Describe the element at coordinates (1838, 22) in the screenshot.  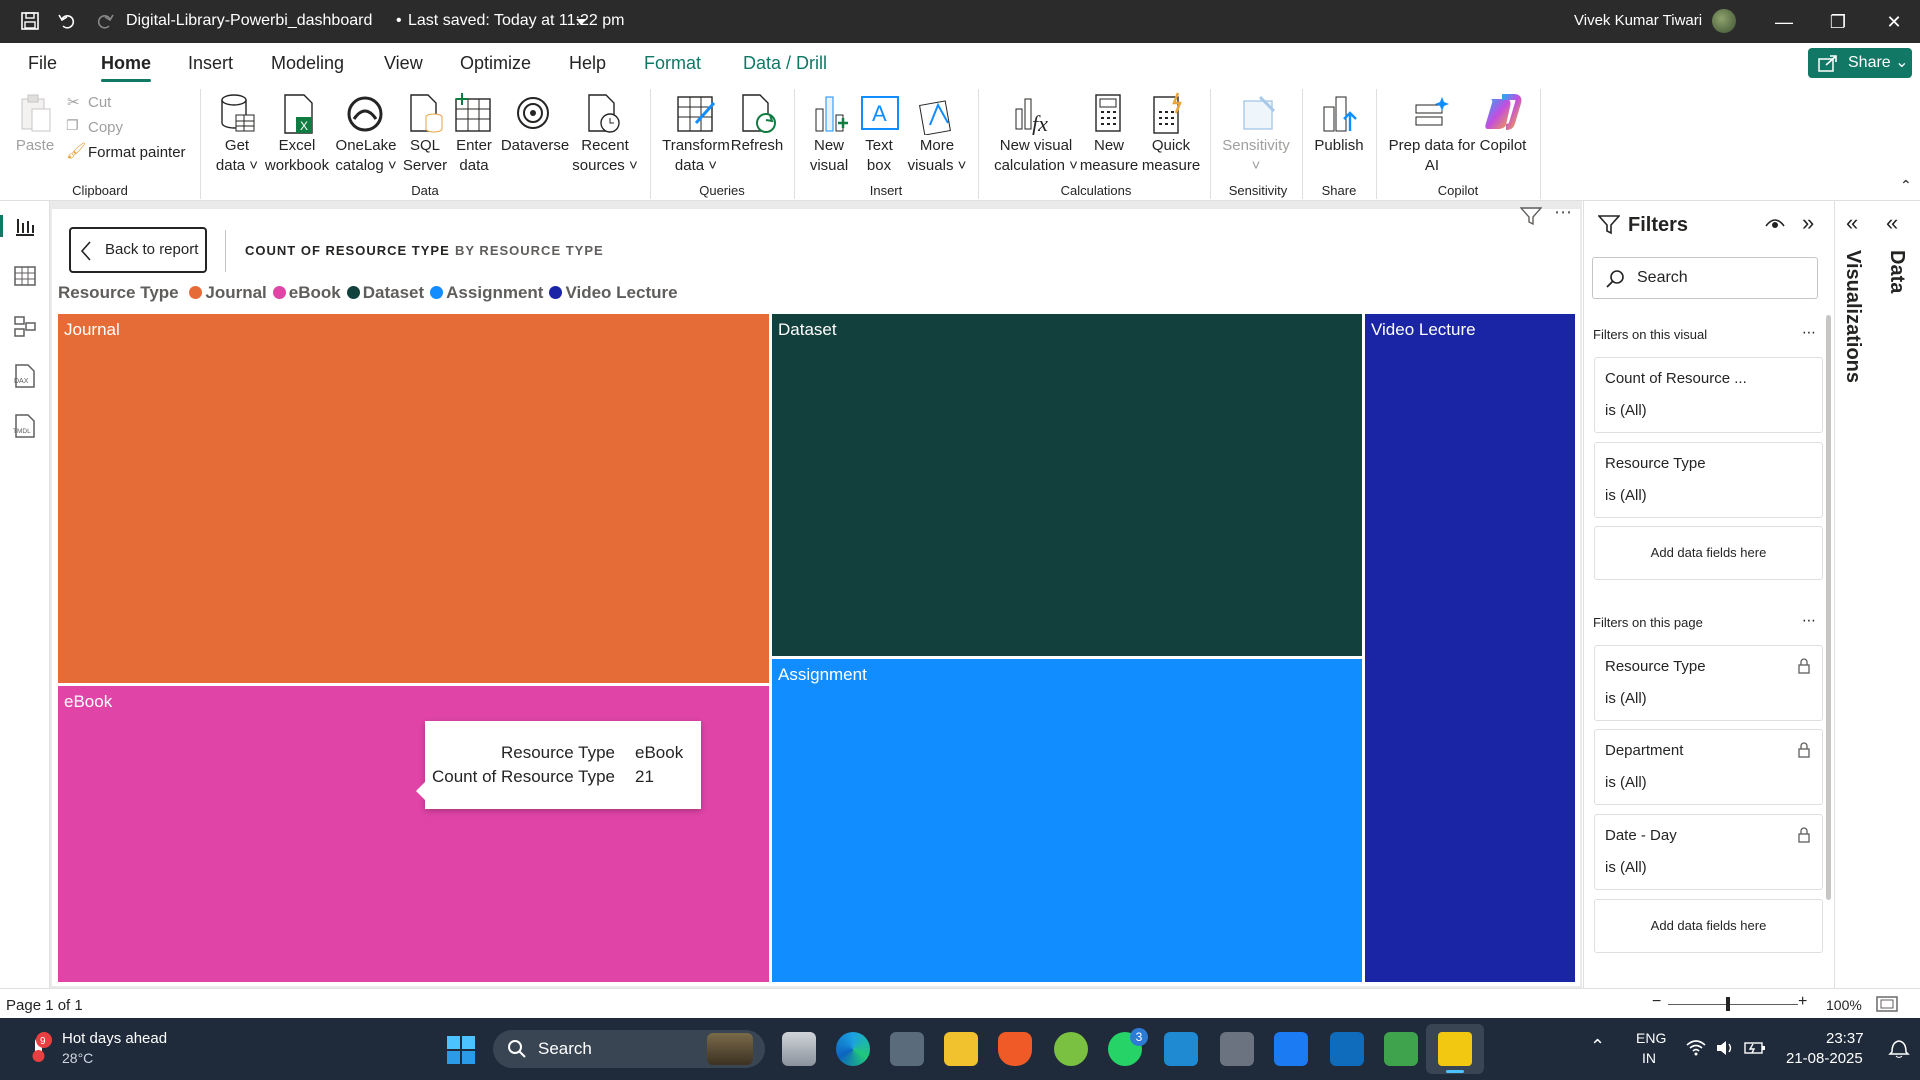
I see `restore-icon: ❐` at that location.